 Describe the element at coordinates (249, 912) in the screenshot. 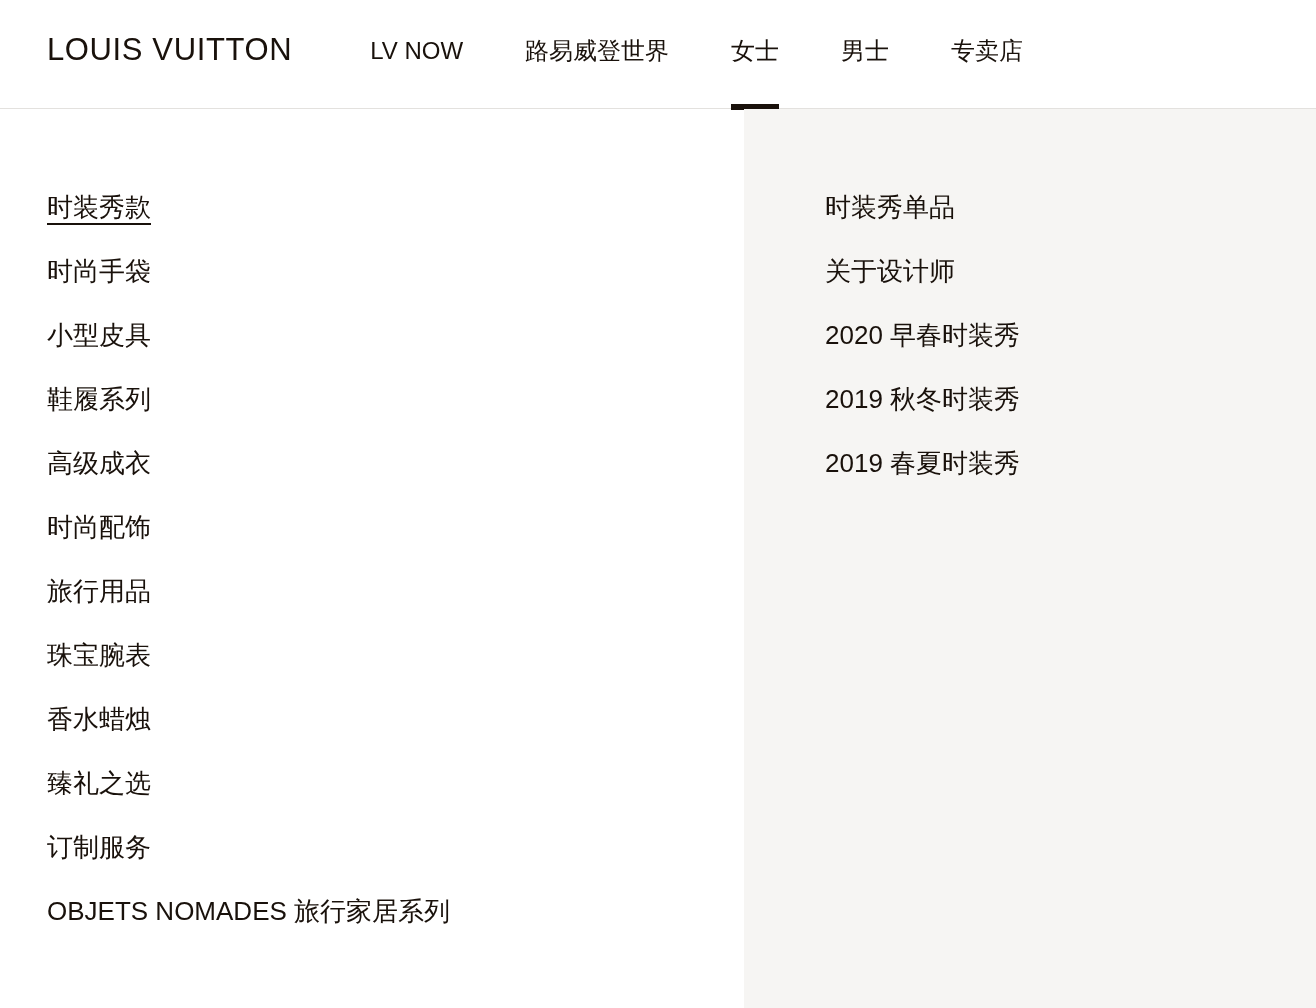

I see `category-link: OBJETS NOMADES 旅行家居系列` at that location.